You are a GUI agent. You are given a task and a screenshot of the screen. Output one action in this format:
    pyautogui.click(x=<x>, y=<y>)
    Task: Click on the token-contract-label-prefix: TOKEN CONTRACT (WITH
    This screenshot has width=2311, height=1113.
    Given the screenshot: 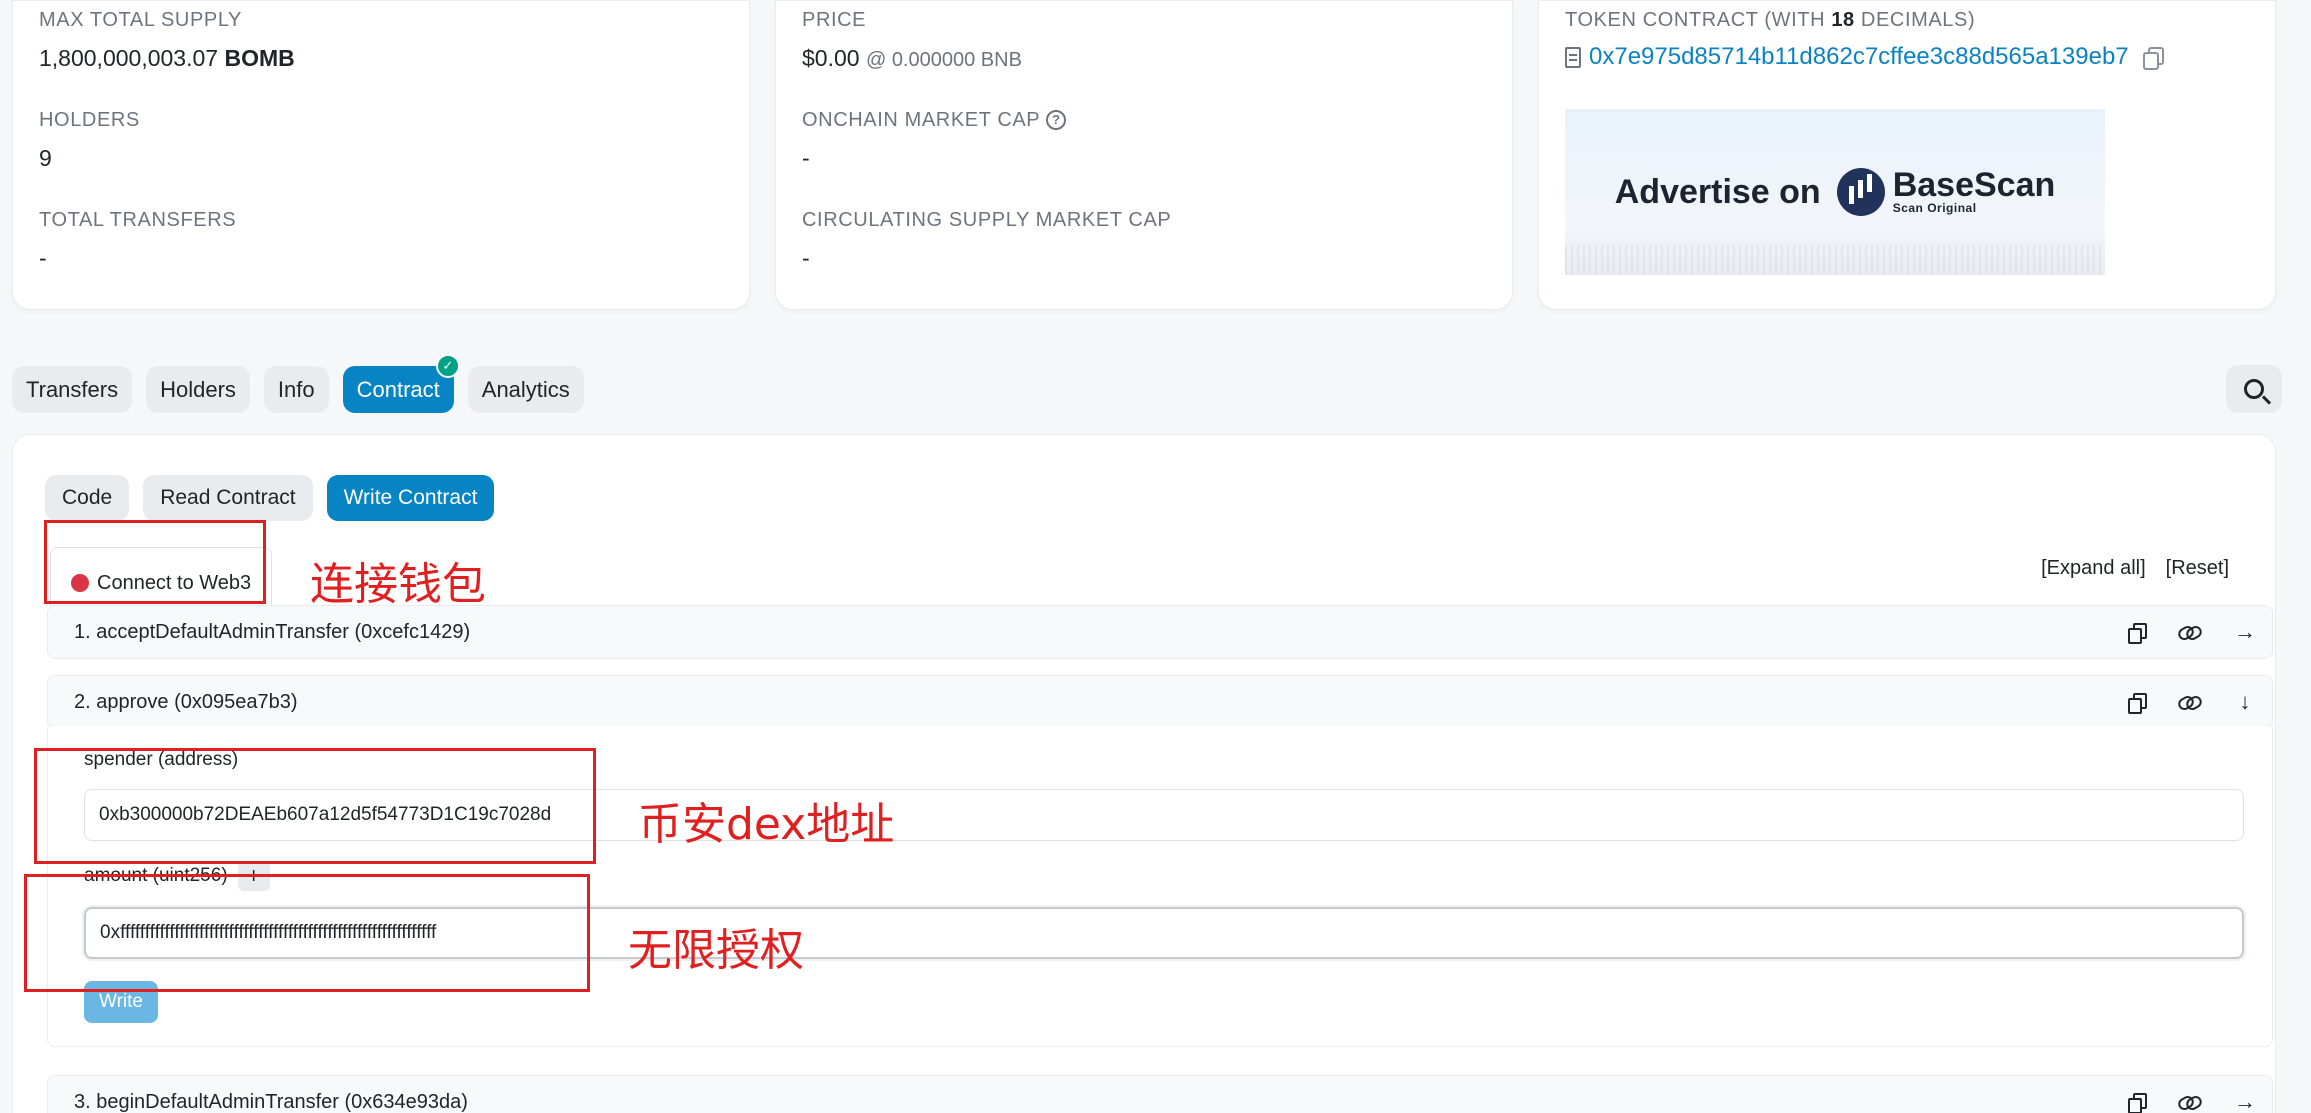 What is the action you would take?
    pyautogui.click(x=1698, y=20)
    